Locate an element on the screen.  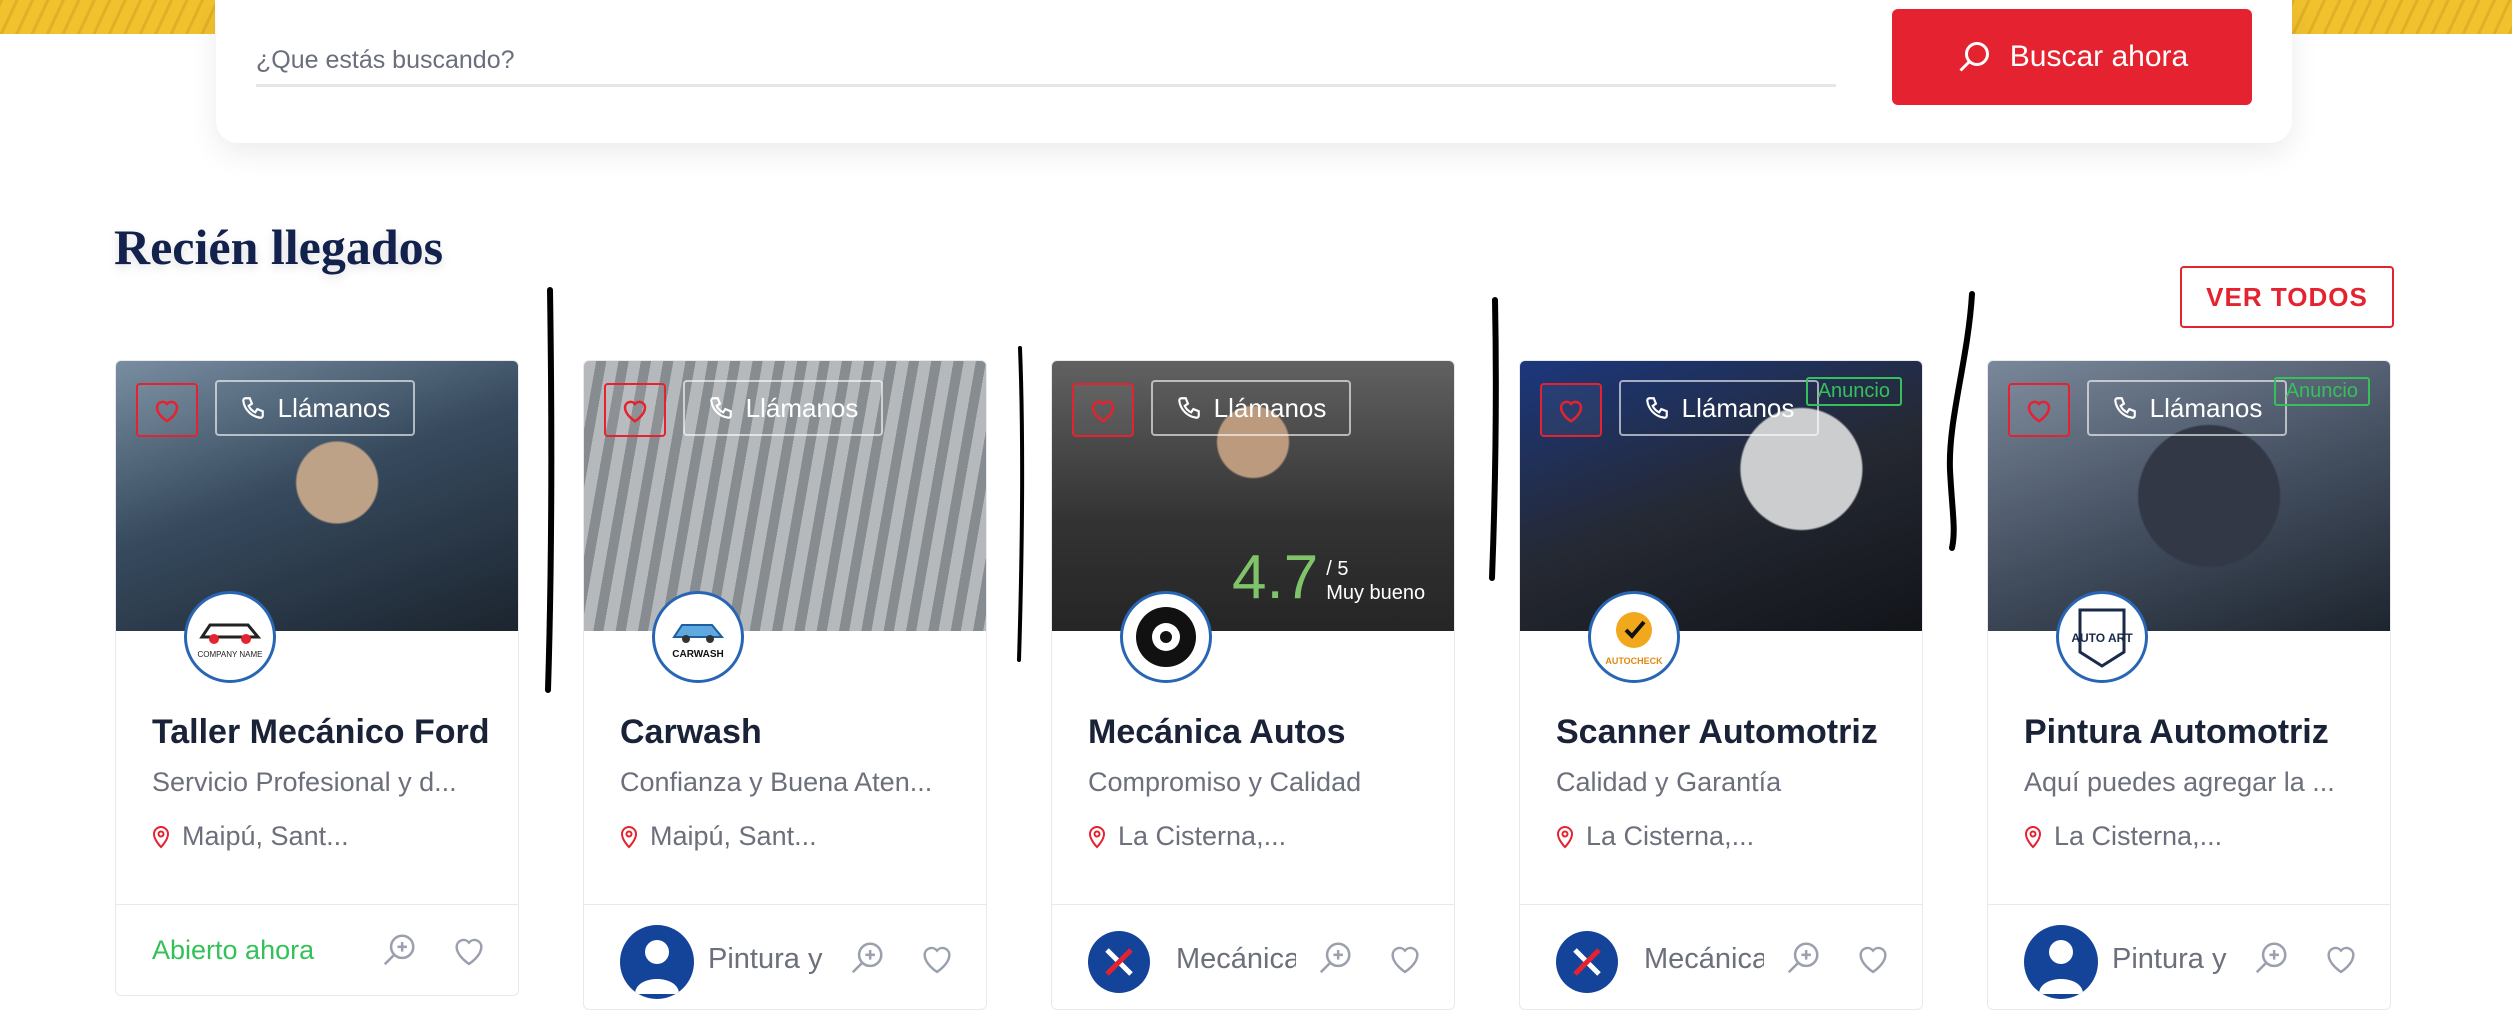
business-logo: AUTO ART is located at coordinates (2102, 637).